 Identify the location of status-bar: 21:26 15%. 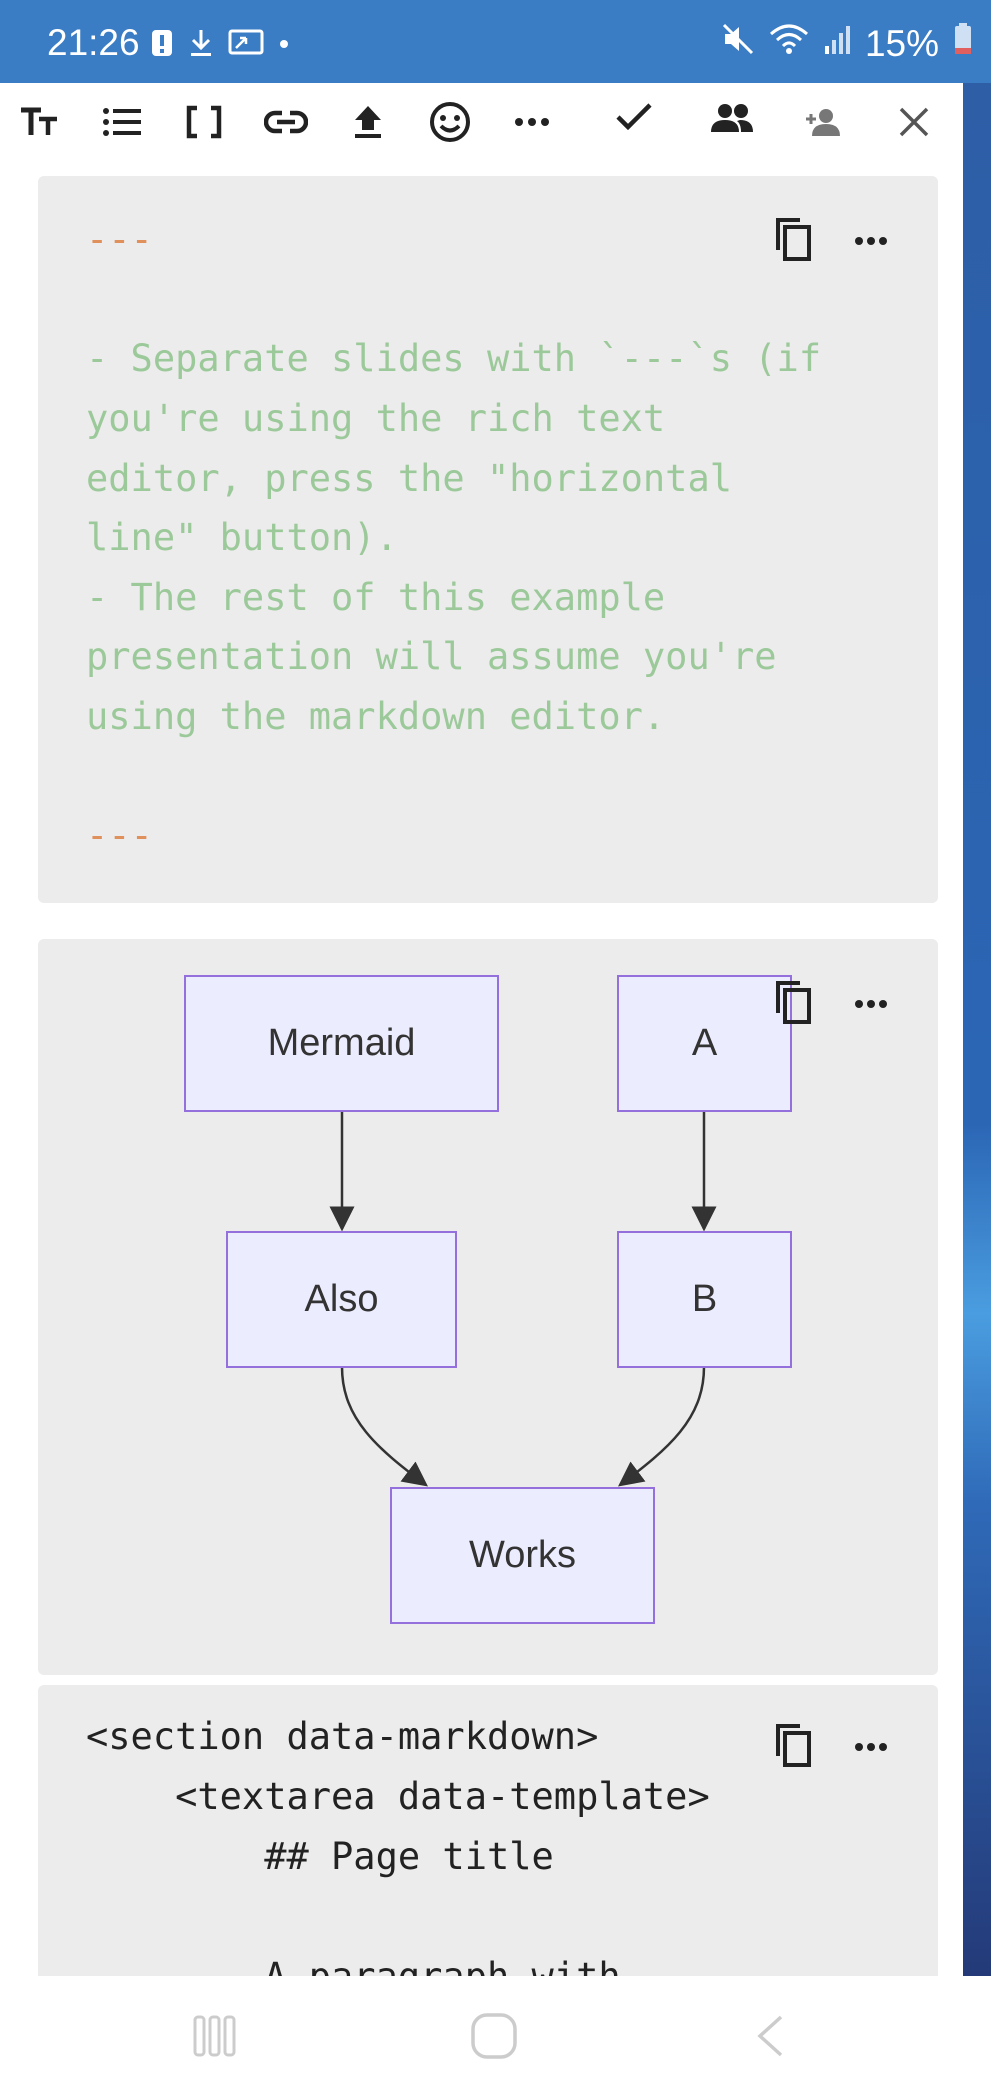
(495, 41).